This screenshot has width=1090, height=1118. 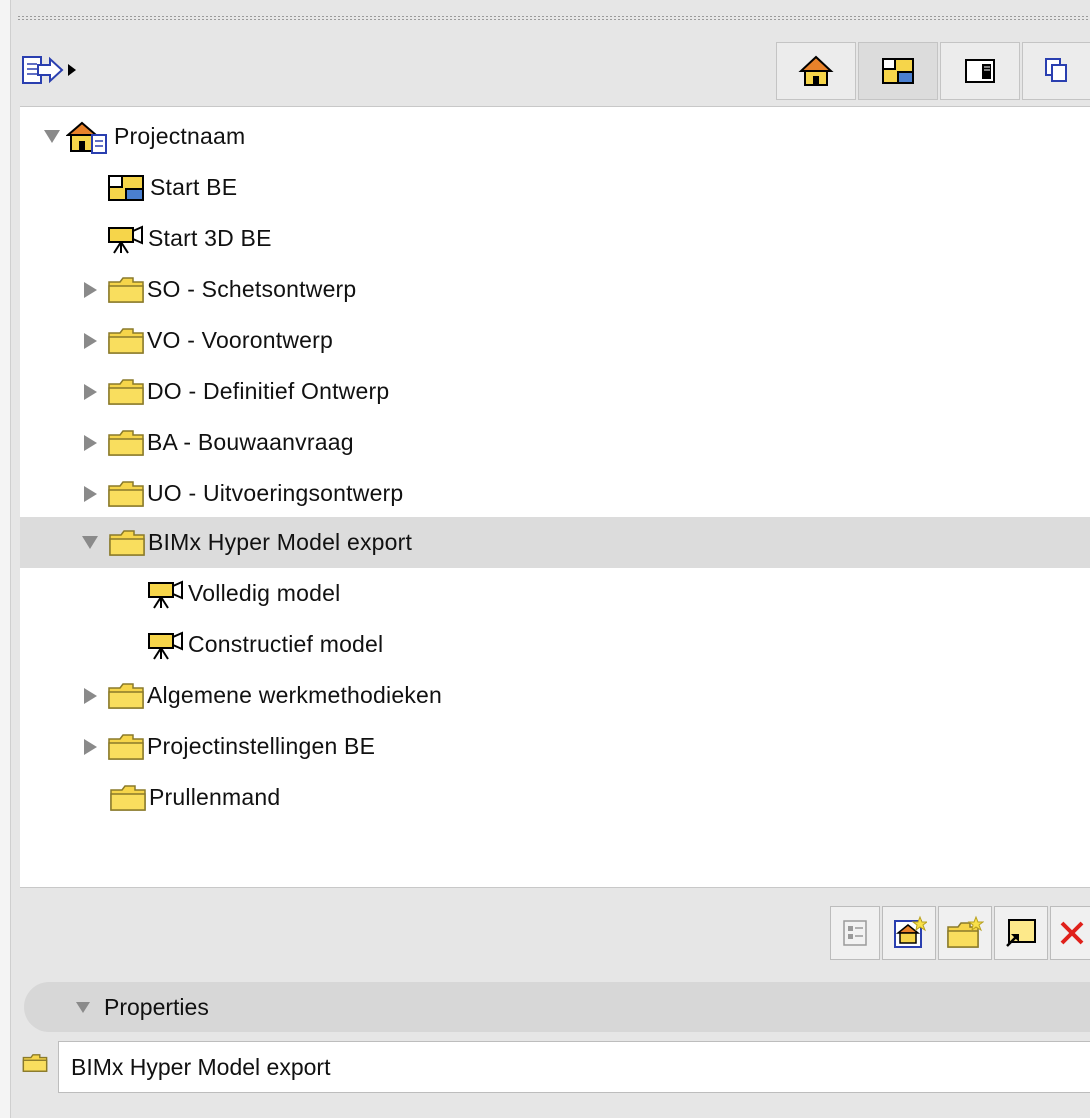 I want to click on publisher-sets-icon, so click(x=1055, y=70).